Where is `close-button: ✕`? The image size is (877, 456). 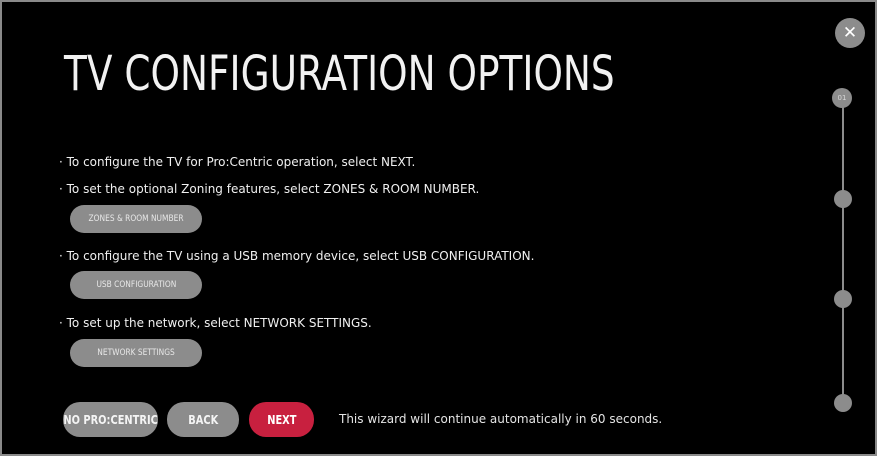
close-button: ✕ is located at coordinates (850, 33).